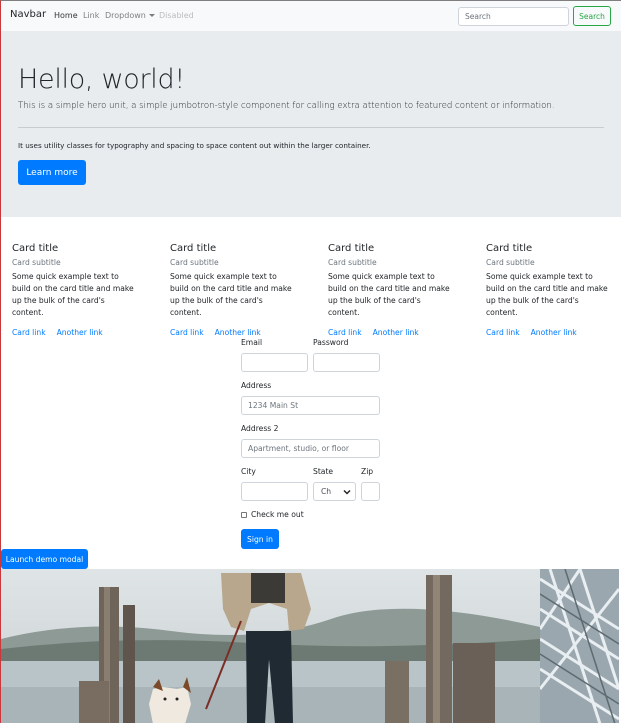 Image resolution: width=621 pixels, height=723 pixels. What do you see at coordinates (310, 448) in the screenshot?
I see `address2-field` at bounding box center [310, 448].